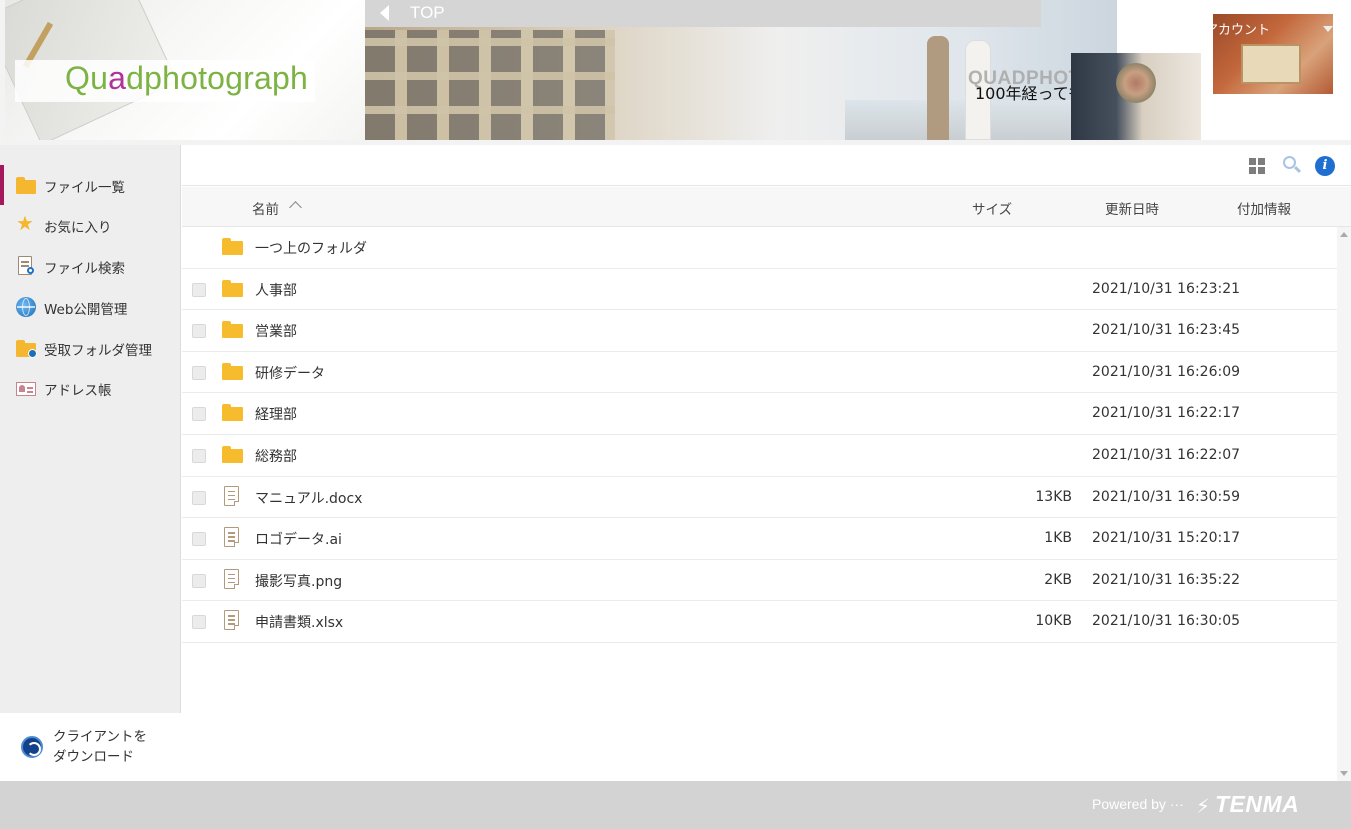 The height and width of the screenshot is (829, 1351). I want to click on sidebar-item-label: Web公開管理, so click(86, 310).